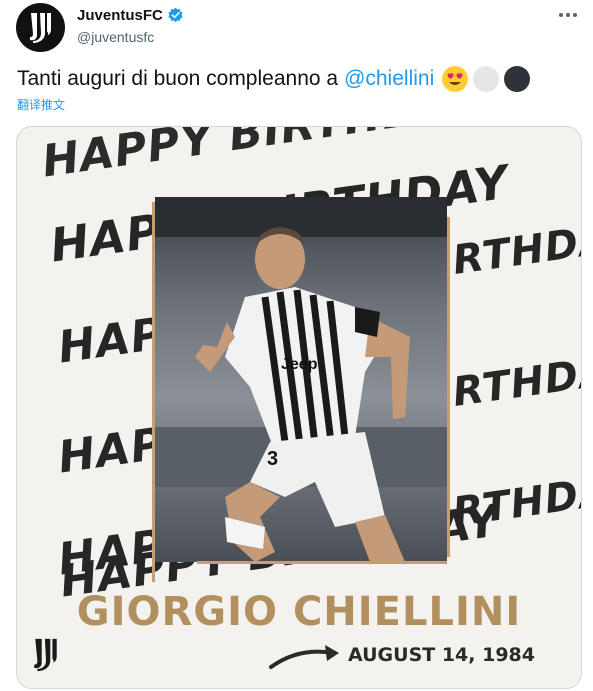  Describe the element at coordinates (178, 78) in the screenshot. I see `tweet-body: Tanti auguri di buon compleanno a` at that location.